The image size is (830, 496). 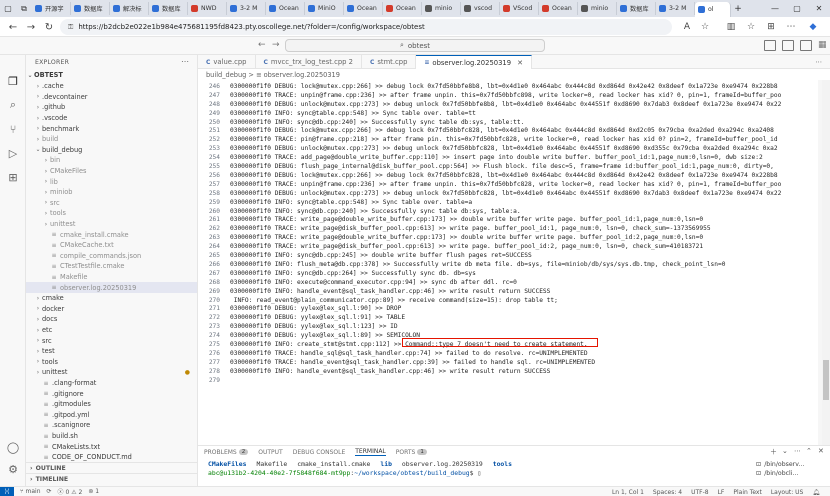 What do you see at coordinates (111, 330) in the screenshot?
I see `tree-folder: › etc` at bounding box center [111, 330].